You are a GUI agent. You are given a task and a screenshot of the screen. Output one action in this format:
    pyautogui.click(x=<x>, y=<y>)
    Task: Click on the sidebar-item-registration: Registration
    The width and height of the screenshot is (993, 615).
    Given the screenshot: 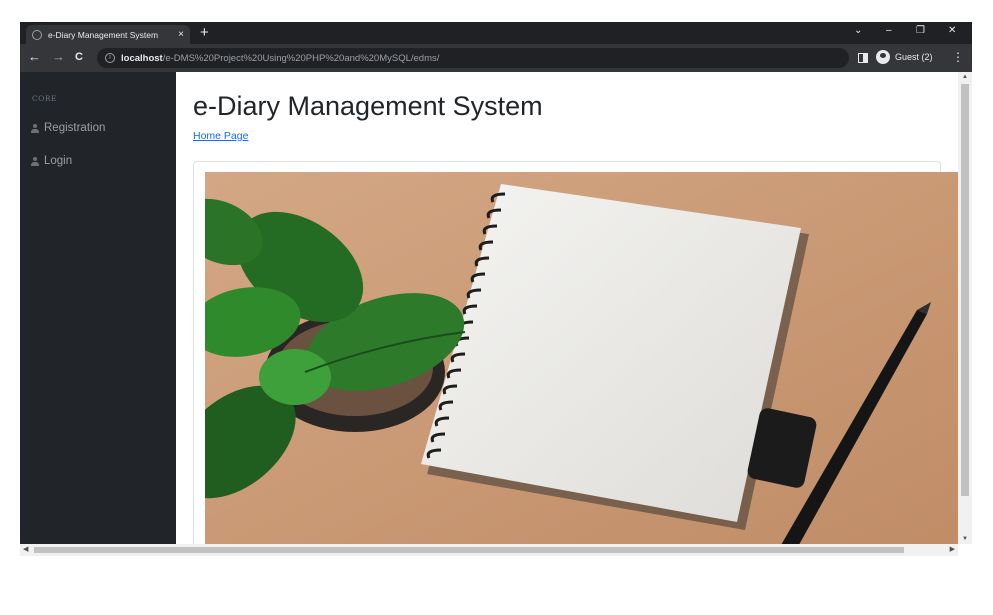 What is the action you would take?
    pyautogui.click(x=68, y=128)
    